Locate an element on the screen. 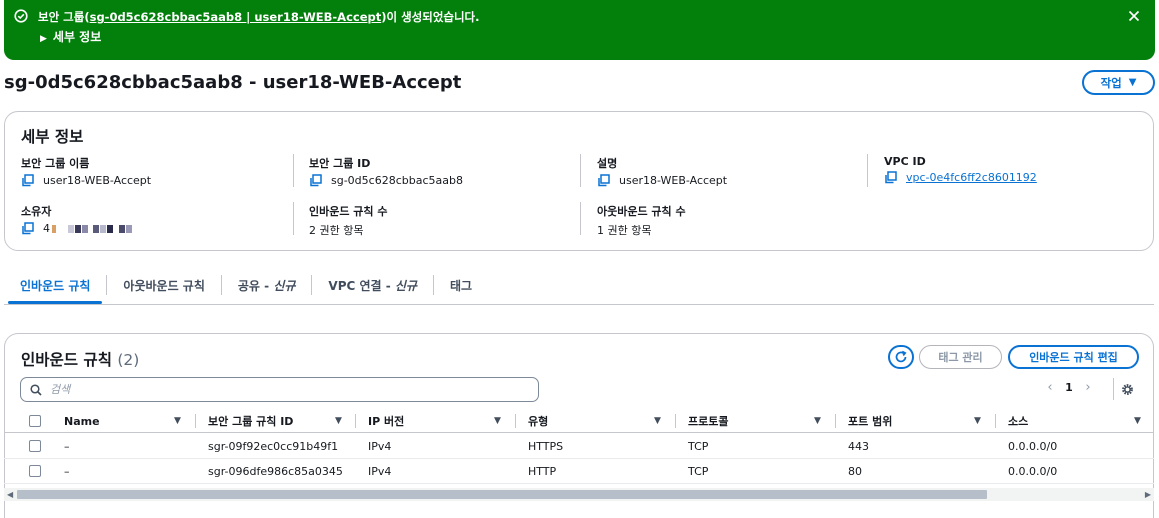 The image size is (1159, 518). column-label: IP 버전 is located at coordinates (386, 421).